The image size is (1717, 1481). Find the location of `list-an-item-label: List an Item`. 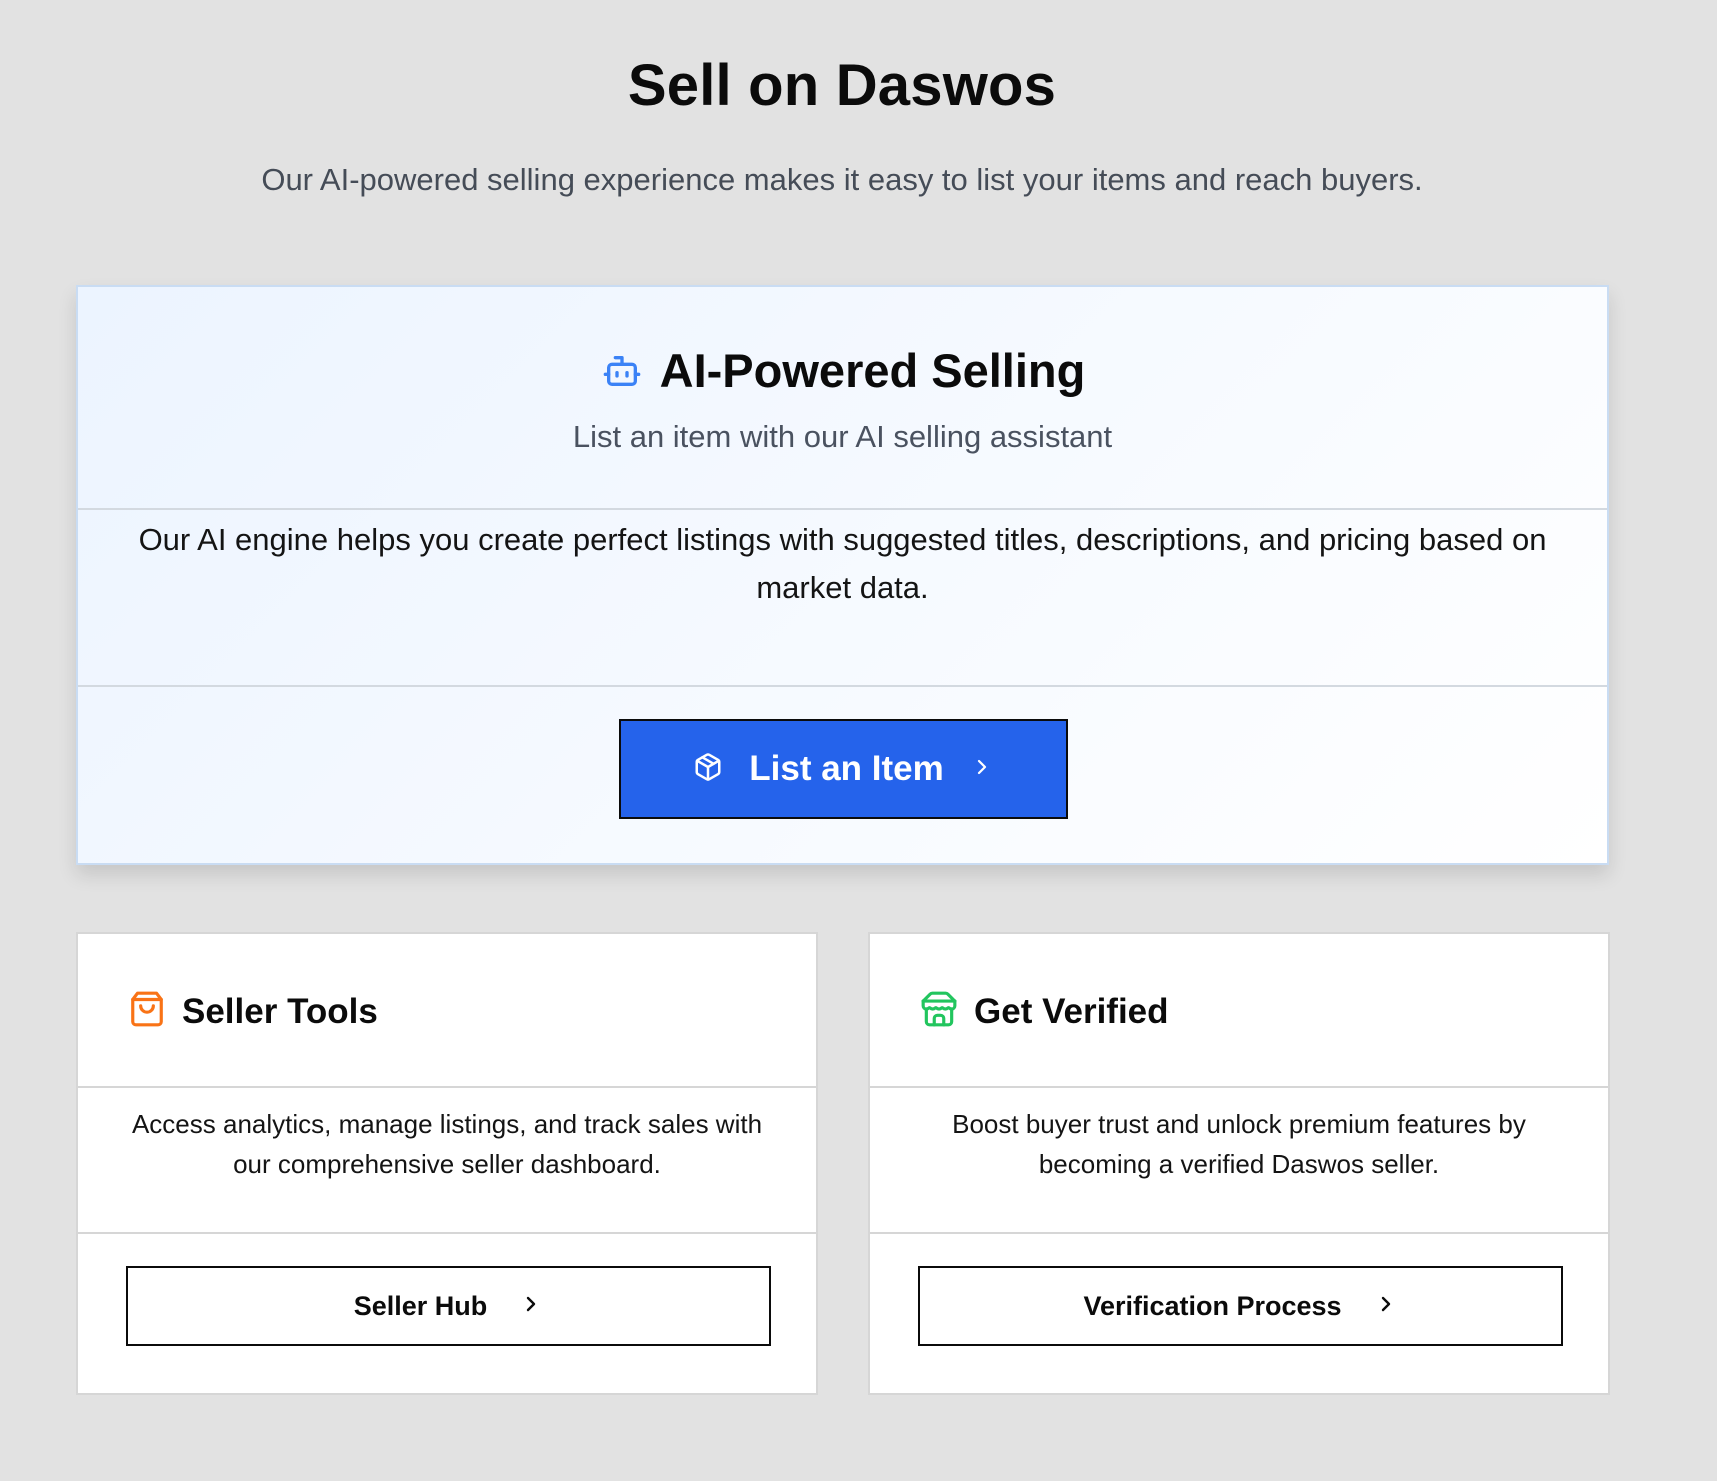

list-an-item-label: List an Item is located at coordinates (846, 768).